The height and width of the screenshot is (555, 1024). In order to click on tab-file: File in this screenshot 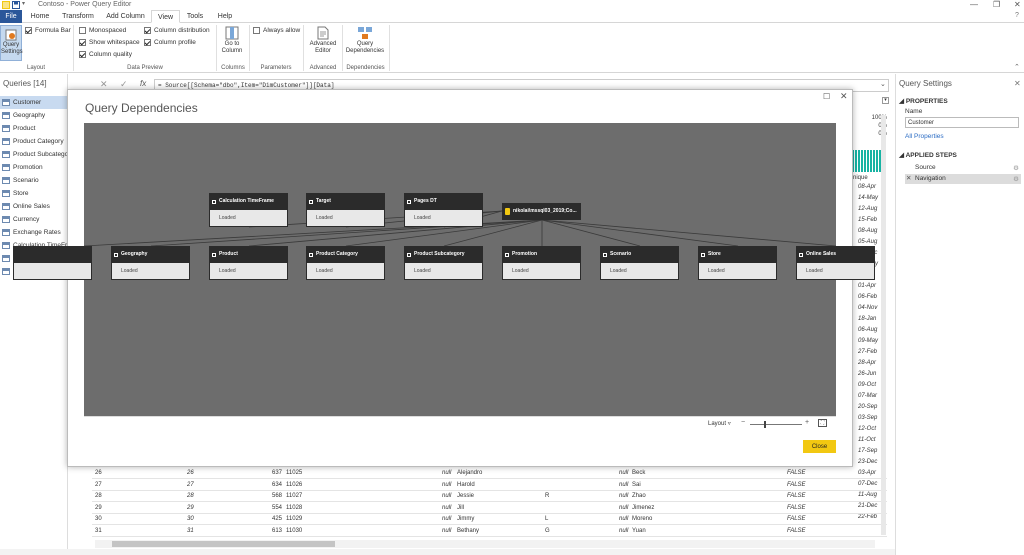, I will do `click(11, 16)`.